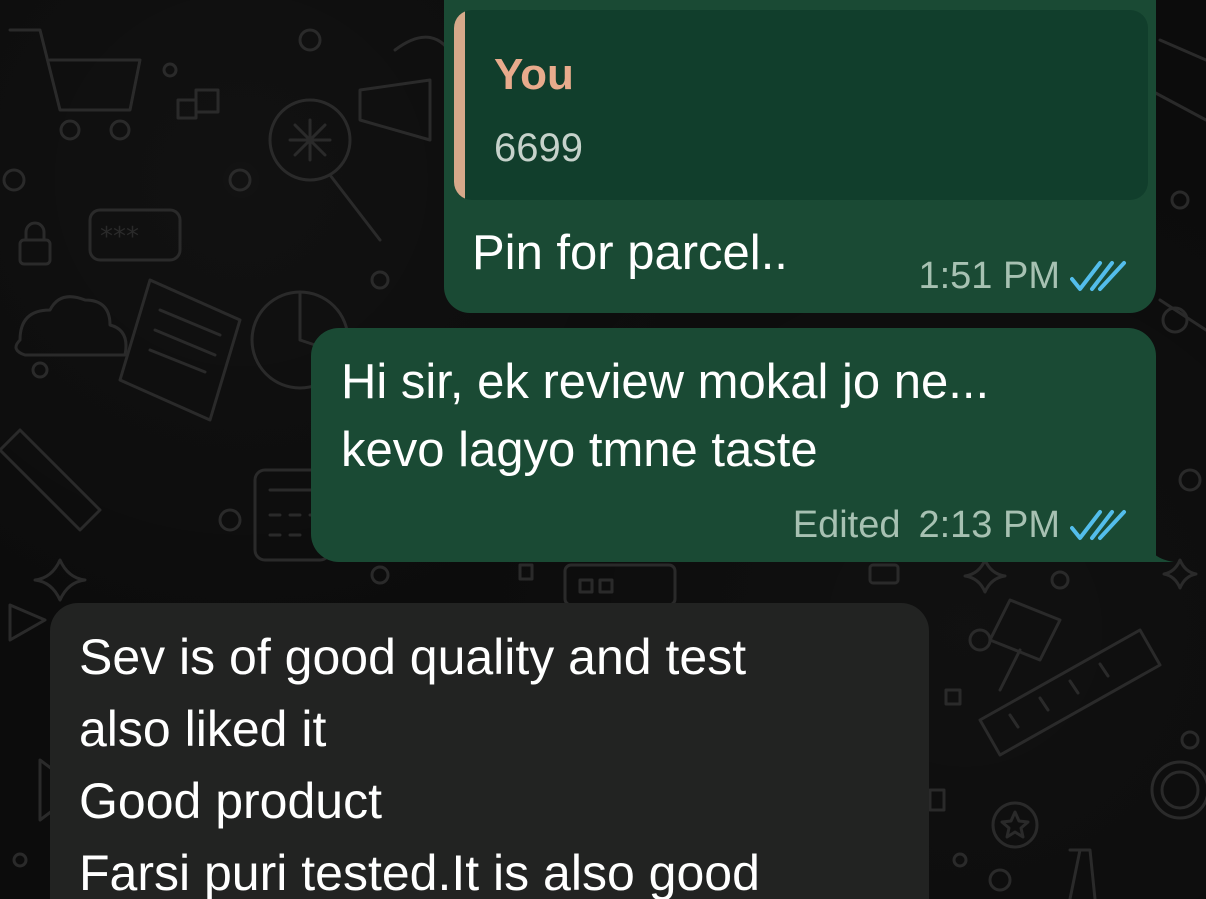 The image size is (1206, 899). Describe the element at coordinates (534, 74) in the screenshot. I see `quote-author: You` at that location.